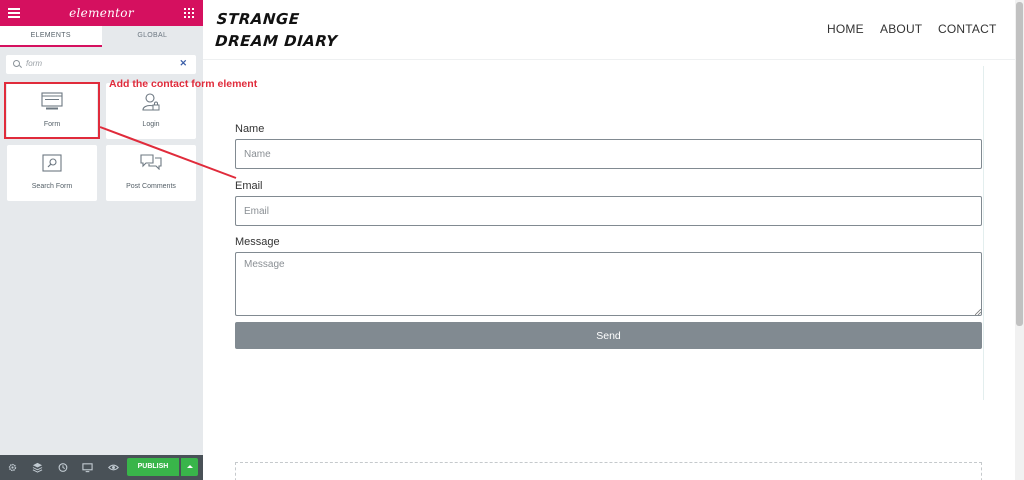 Image resolution: width=1024 pixels, height=480 pixels. I want to click on annotation-highlight-box, so click(52, 110).